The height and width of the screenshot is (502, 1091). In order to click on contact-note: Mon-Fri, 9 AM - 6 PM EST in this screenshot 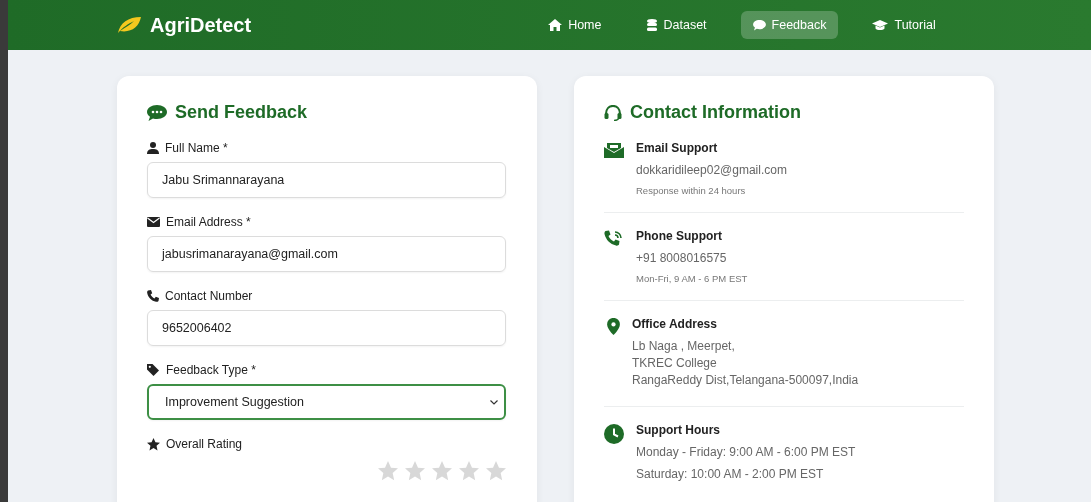, I will do `click(692, 278)`.